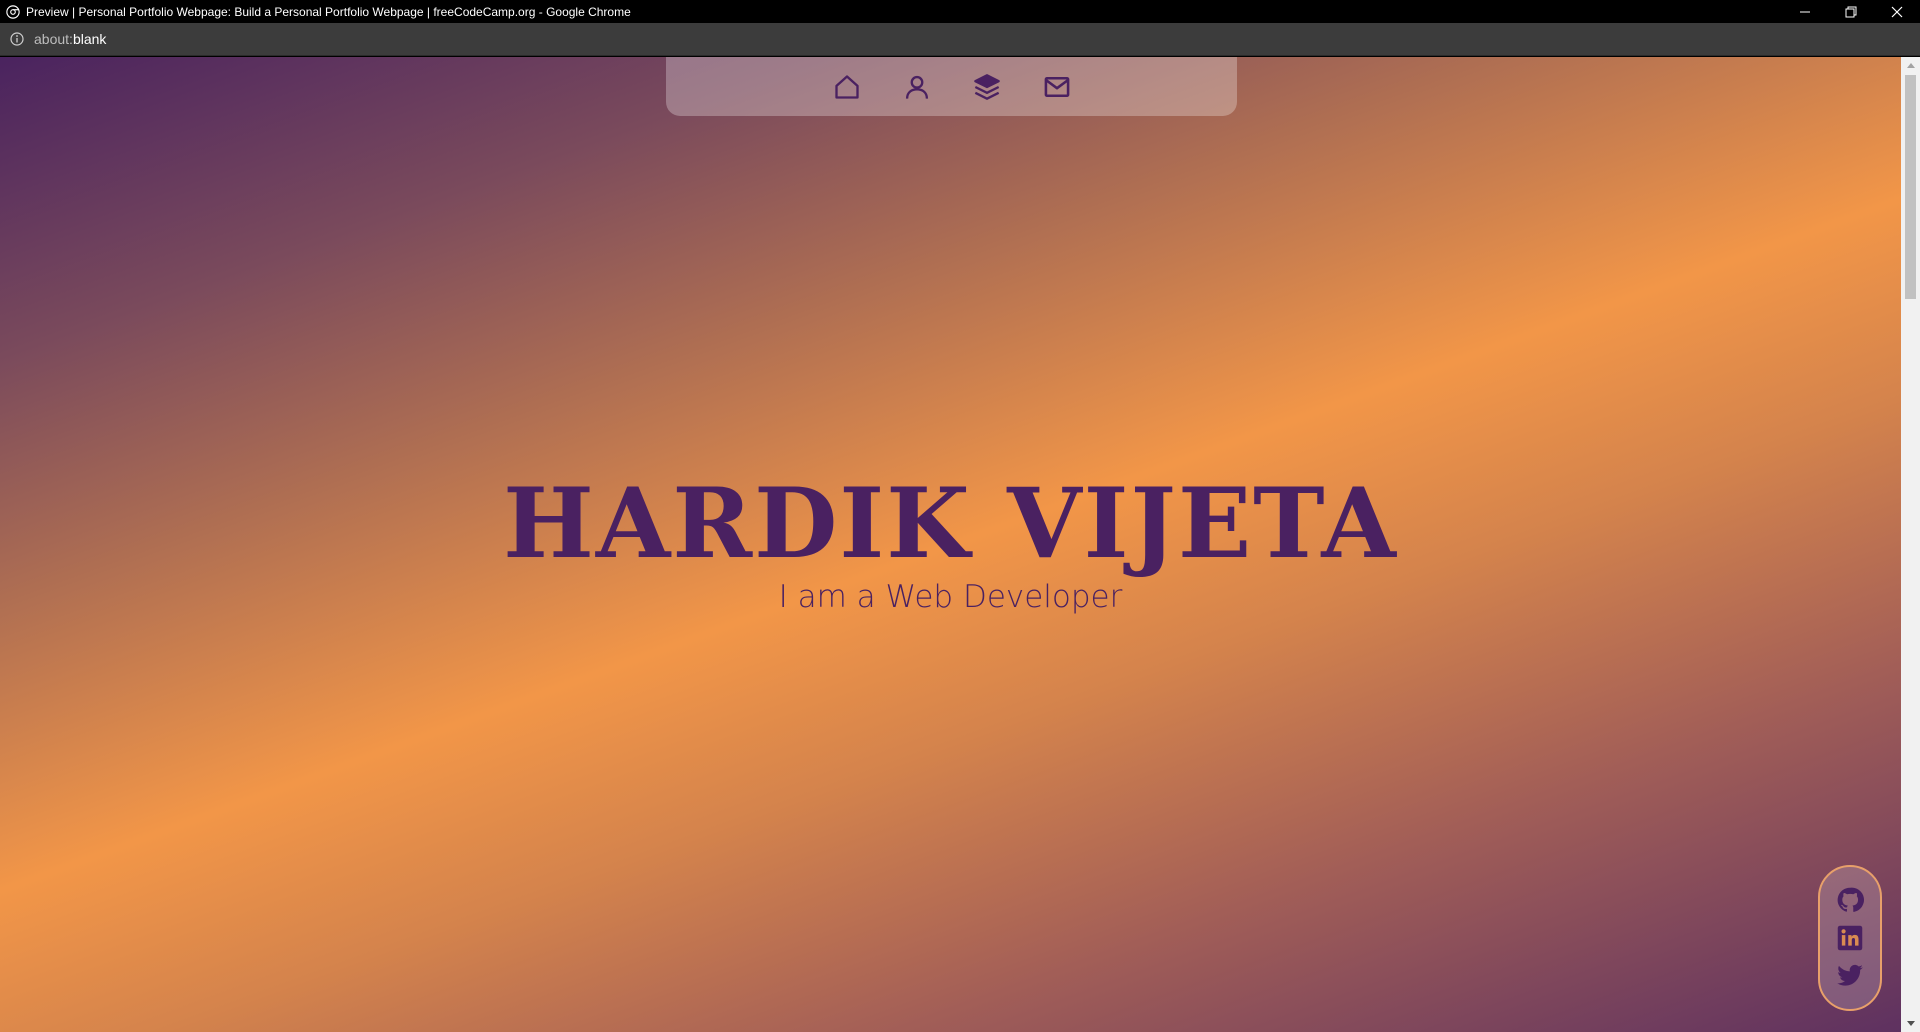 The height and width of the screenshot is (1032, 1920). I want to click on linkedin-link, so click(1850, 938).